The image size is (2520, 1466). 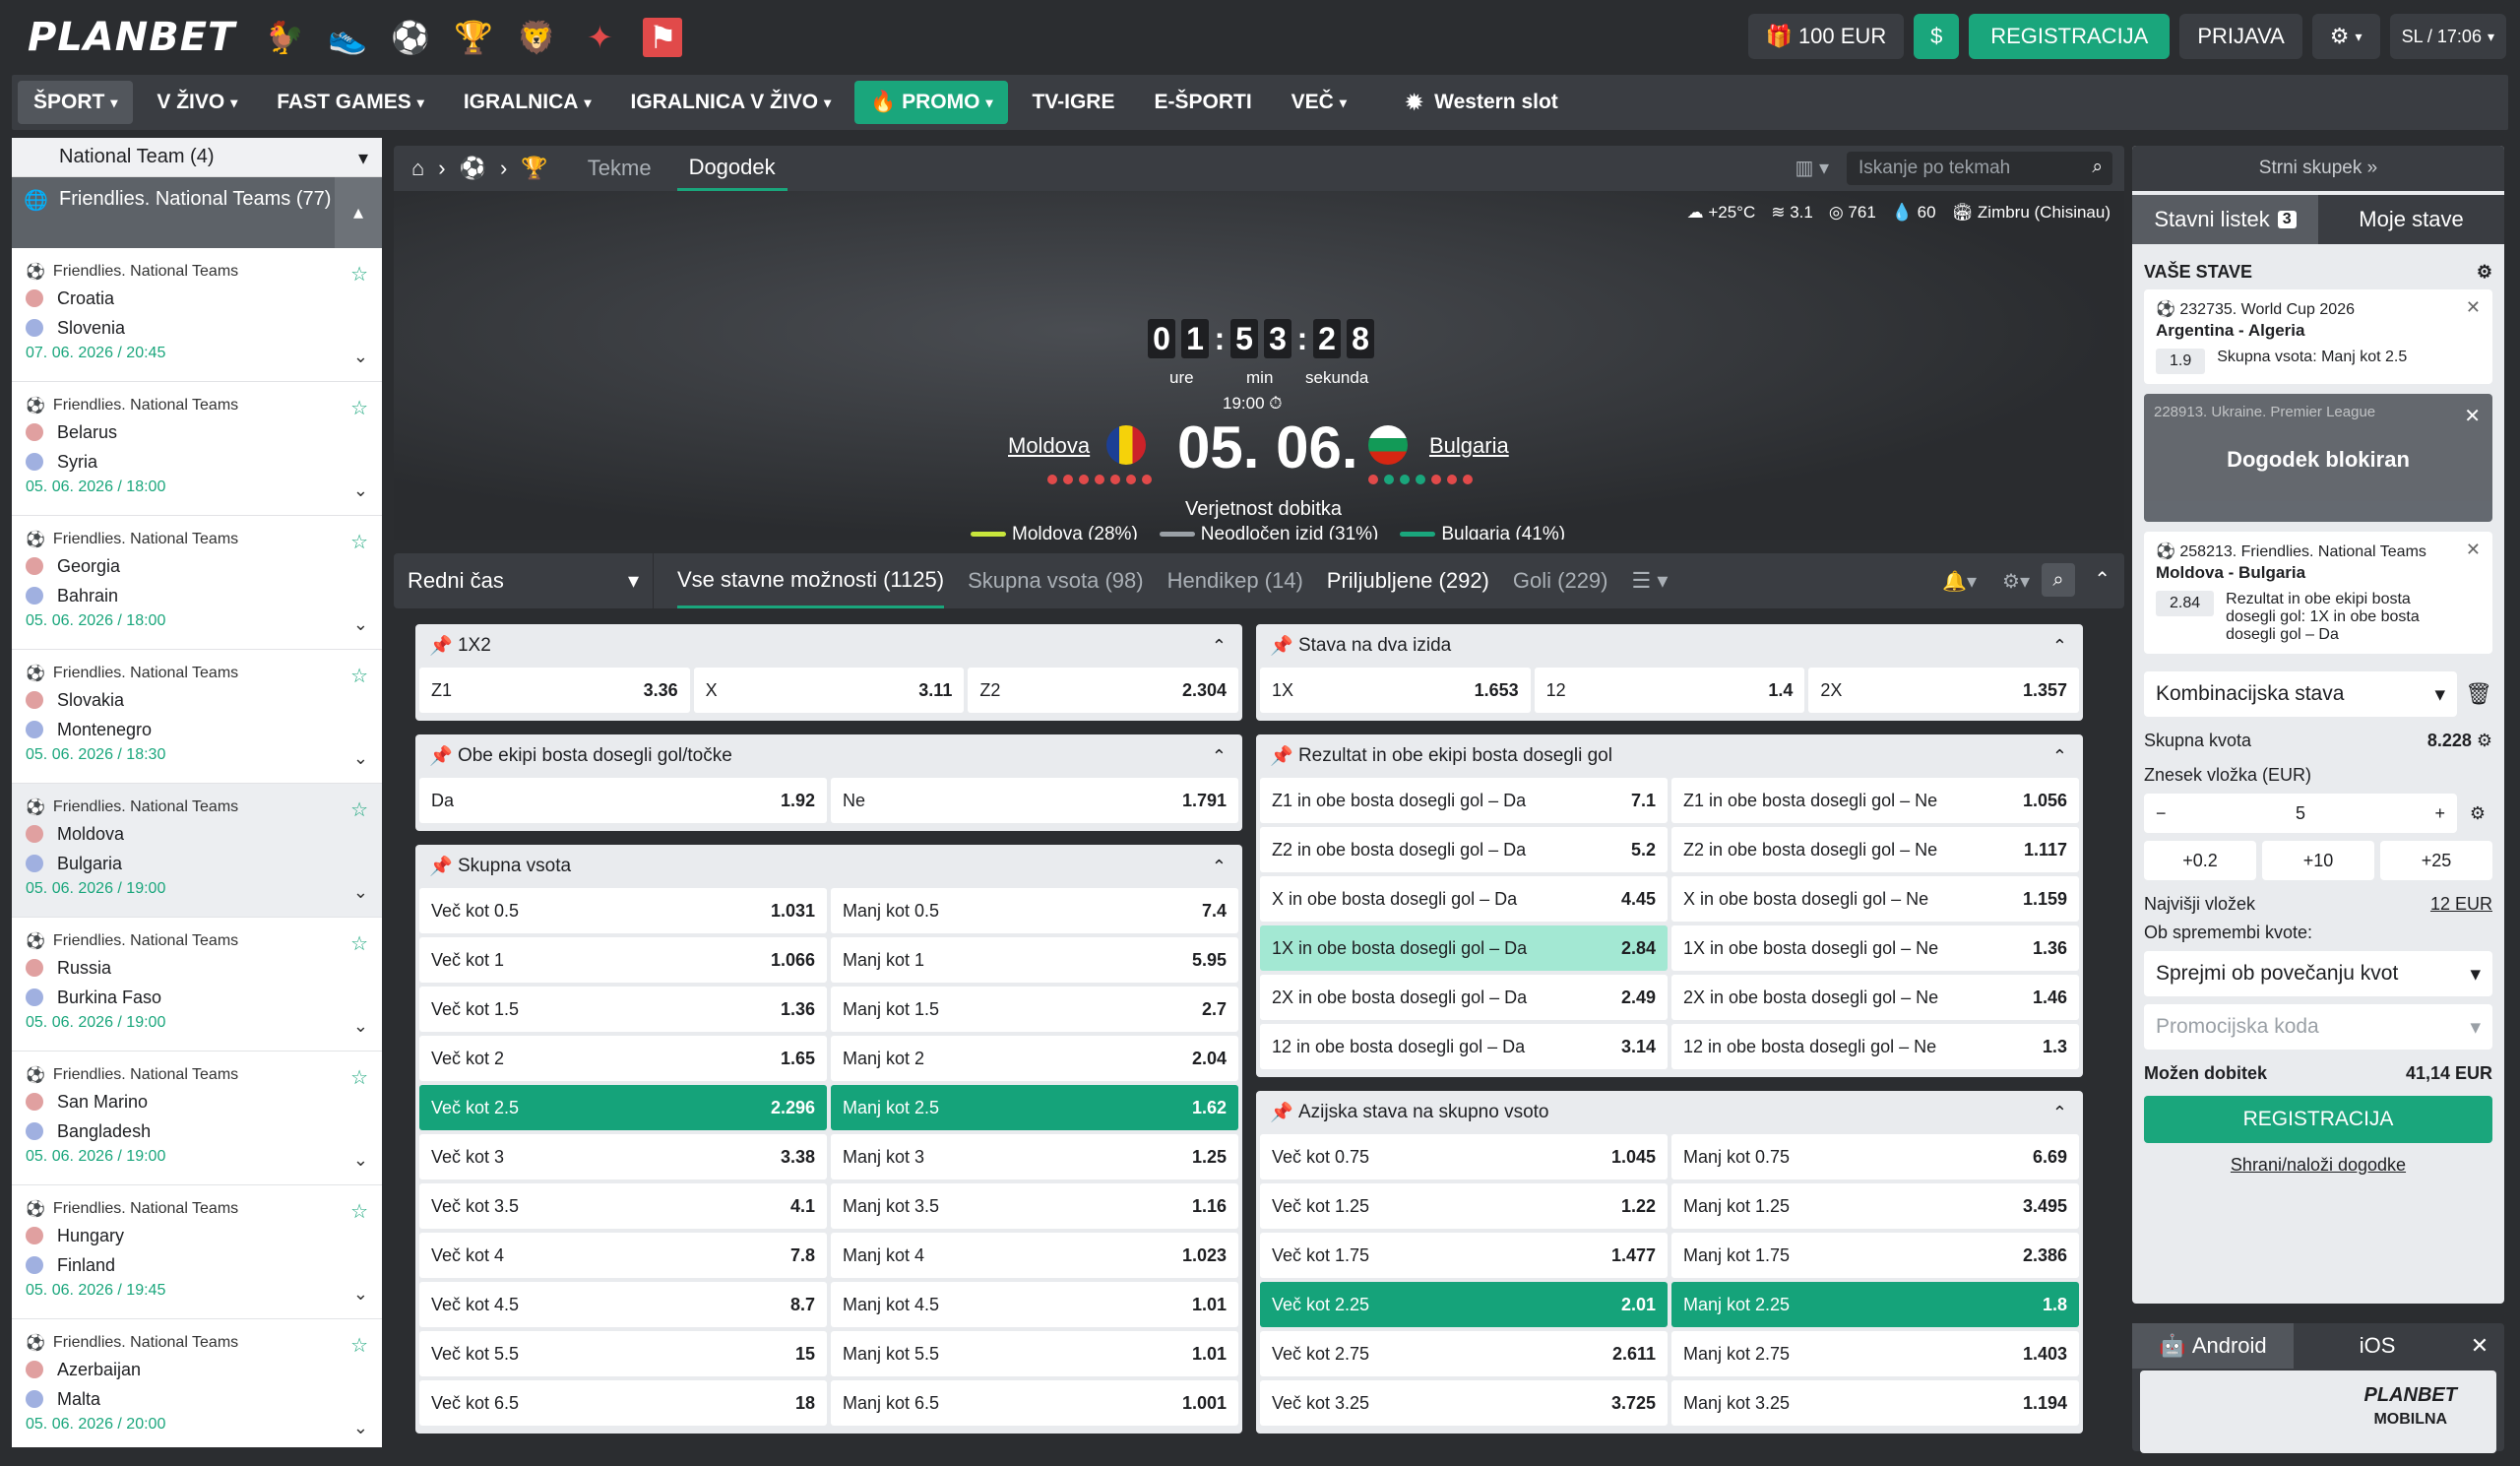 What do you see at coordinates (2200, 861) in the screenshot?
I see `quick-stake-button: +0.2` at bounding box center [2200, 861].